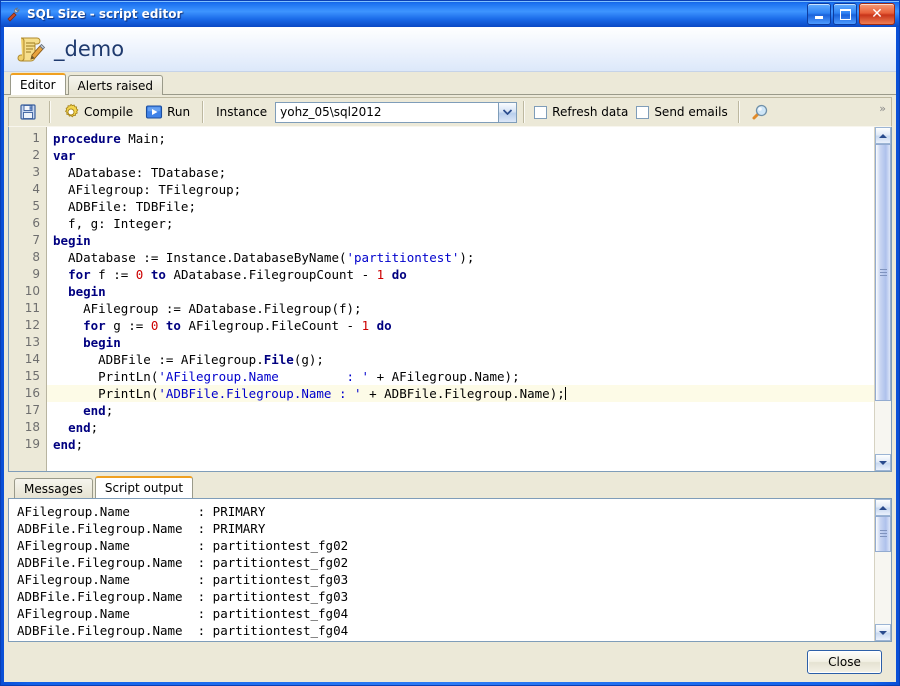 The height and width of the screenshot is (686, 900). Describe the element at coordinates (167, 112) in the screenshot. I see `run-button: Run` at that location.